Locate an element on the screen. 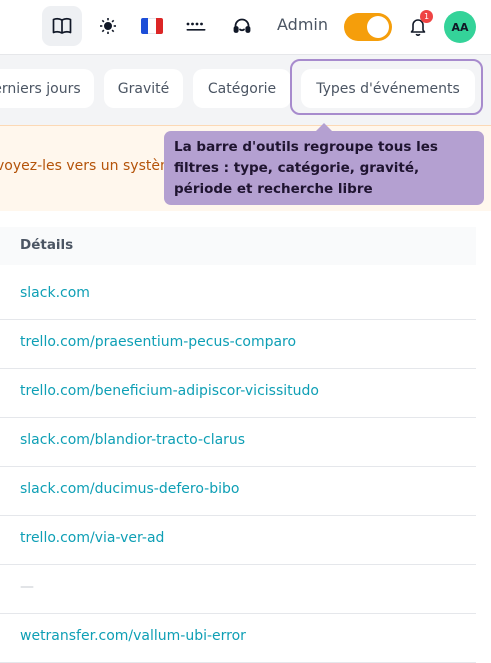 The height and width of the screenshot is (663, 491). details-link: trello.com/praesentium-pecus-comparo is located at coordinates (158, 342).